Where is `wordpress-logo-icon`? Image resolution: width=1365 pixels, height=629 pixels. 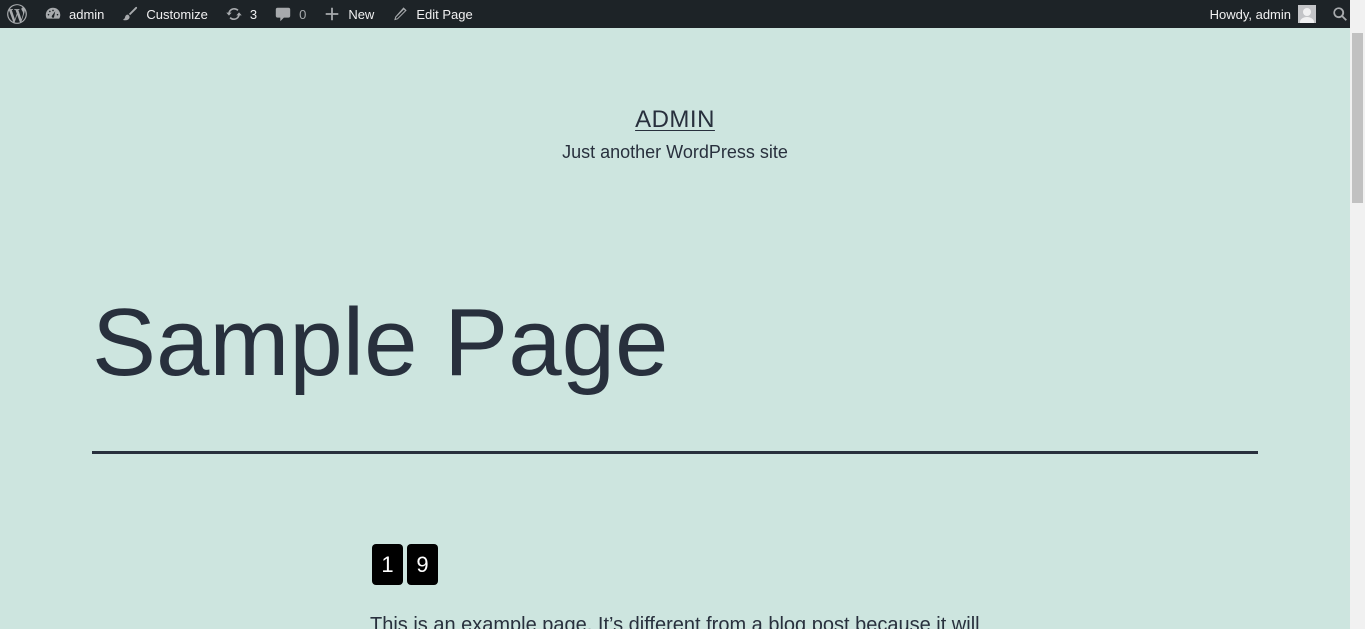 wordpress-logo-icon is located at coordinates (17, 14).